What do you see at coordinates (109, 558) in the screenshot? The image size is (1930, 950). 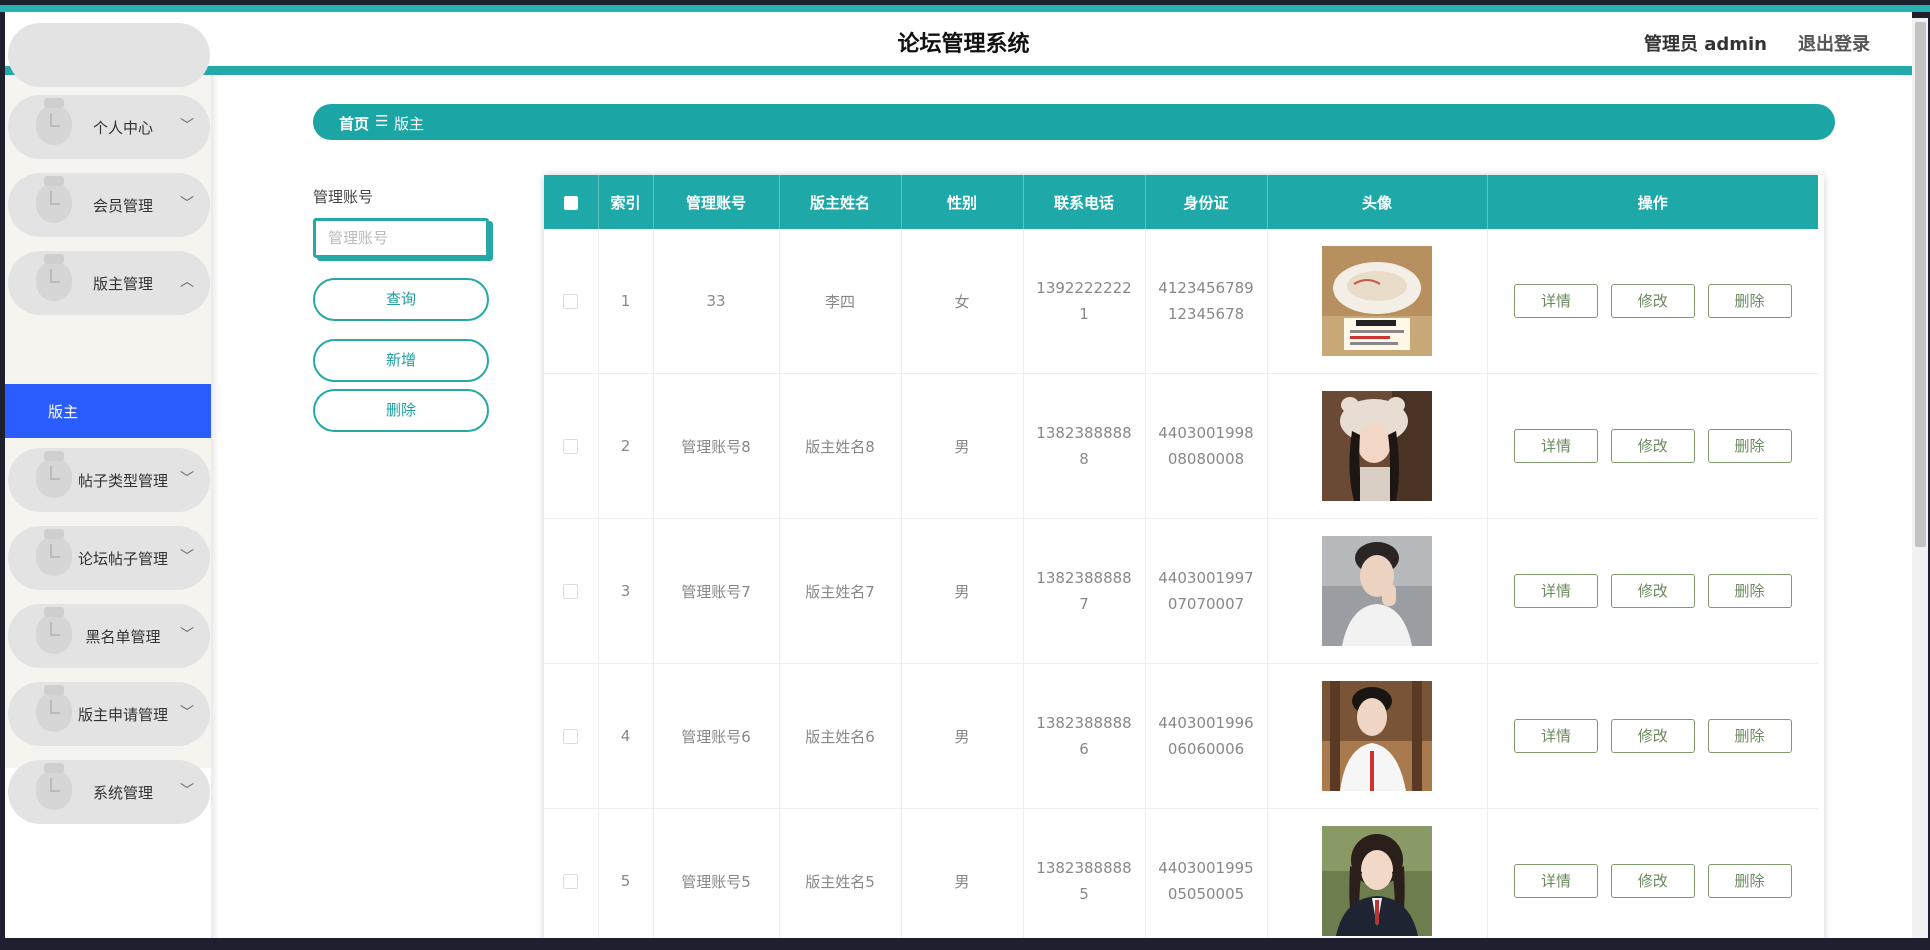 I see `sidebar-item-forum-post-management: 论坛帖子管理 ﹀` at bounding box center [109, 558].